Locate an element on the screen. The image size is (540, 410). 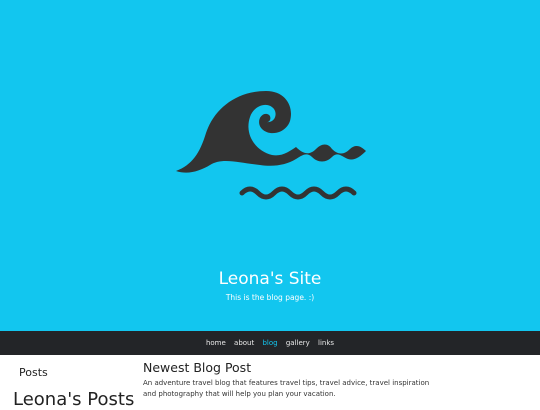
sidebar-heading: Posts is located at coordinates (33, 372).